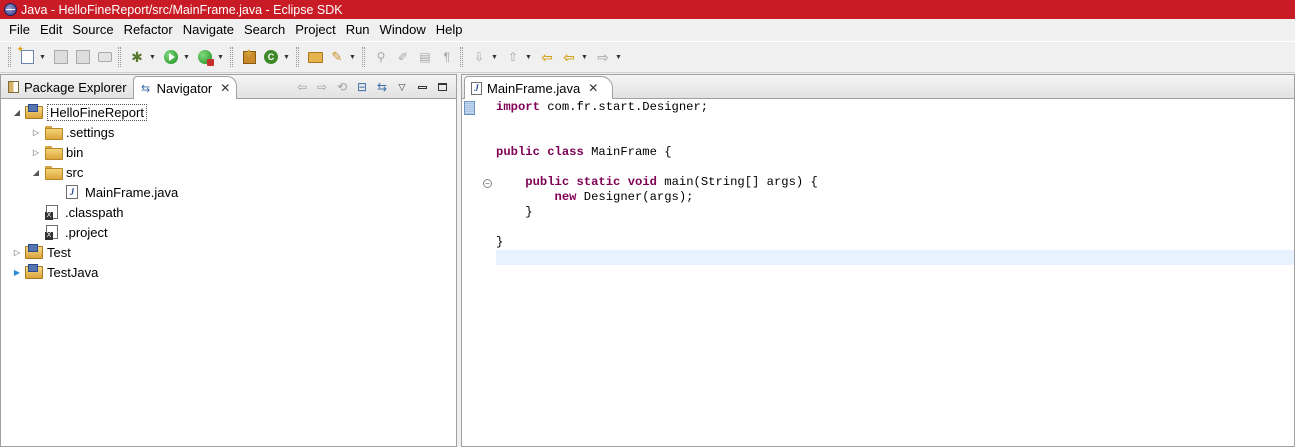  Describe the element at coordinates (895, 152) in the screenshot. I see `code-line: public class MainFrame {` at that location.